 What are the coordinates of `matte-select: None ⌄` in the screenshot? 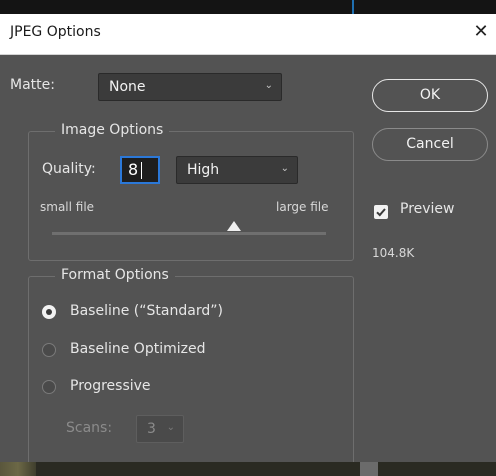 It's located at (190, 87).